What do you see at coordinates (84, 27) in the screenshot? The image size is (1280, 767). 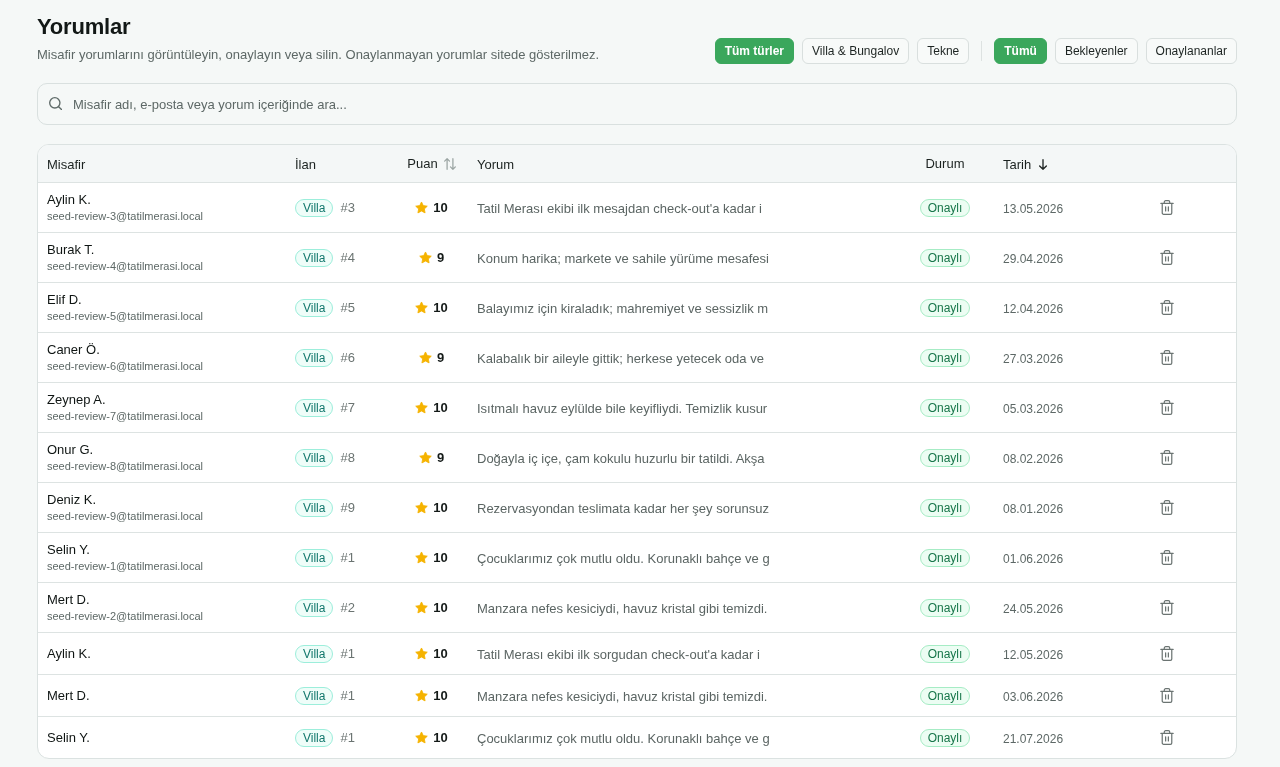 I see `page-title: Yorumlar` at bounding box center [84, 27].